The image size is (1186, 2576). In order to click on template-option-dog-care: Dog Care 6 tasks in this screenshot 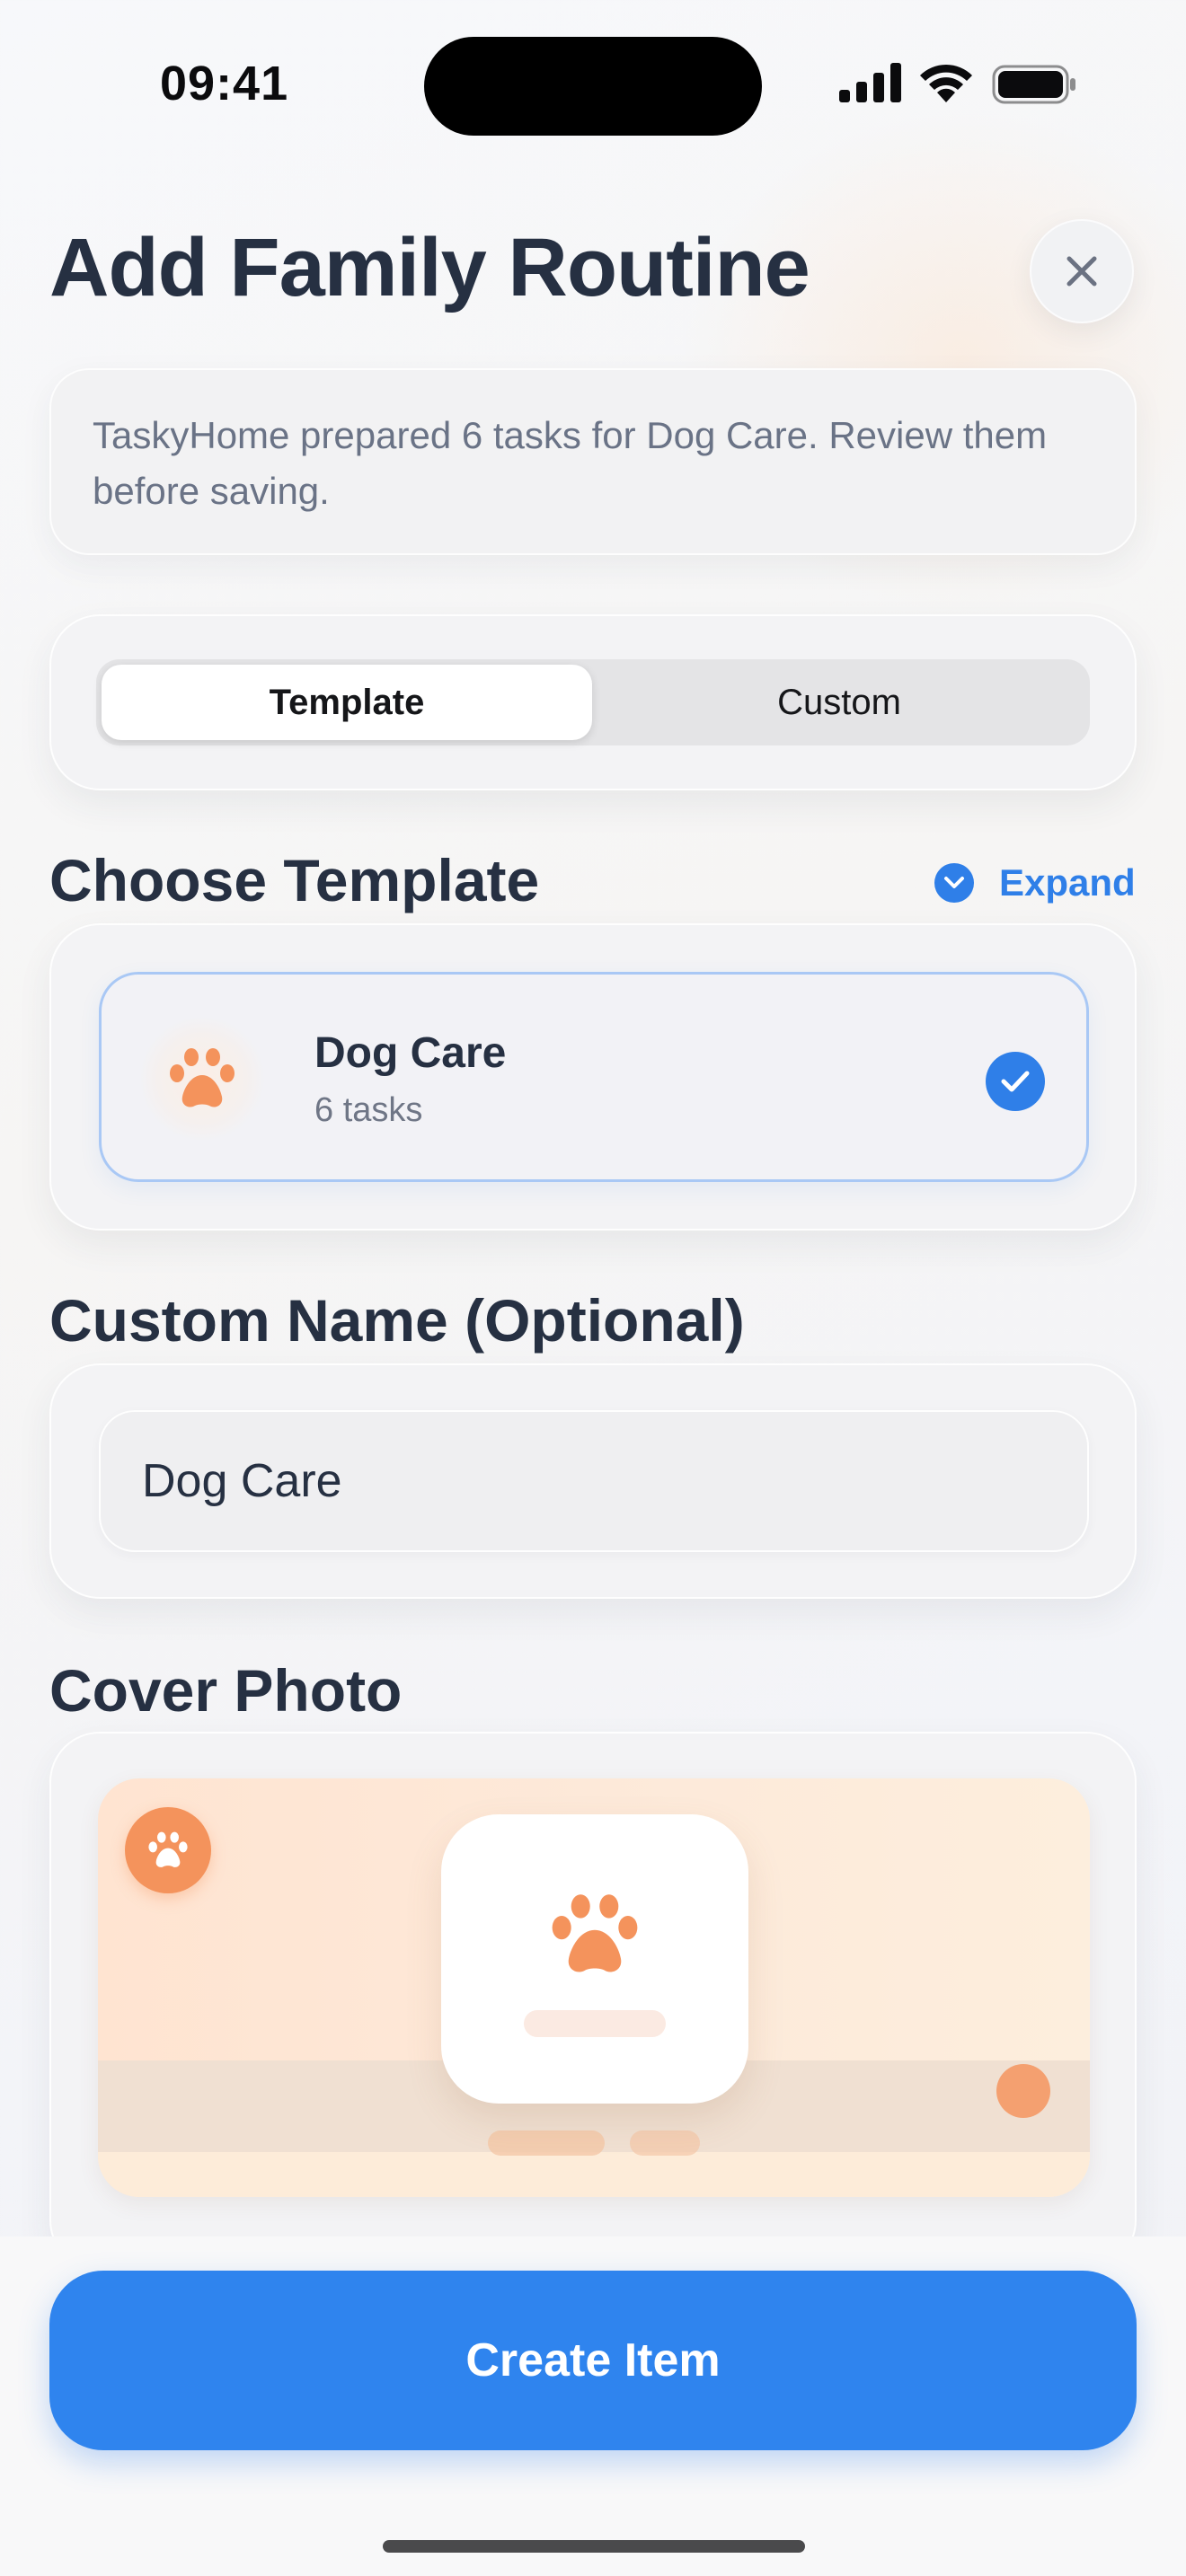, I will do `click(594, 1077)`.